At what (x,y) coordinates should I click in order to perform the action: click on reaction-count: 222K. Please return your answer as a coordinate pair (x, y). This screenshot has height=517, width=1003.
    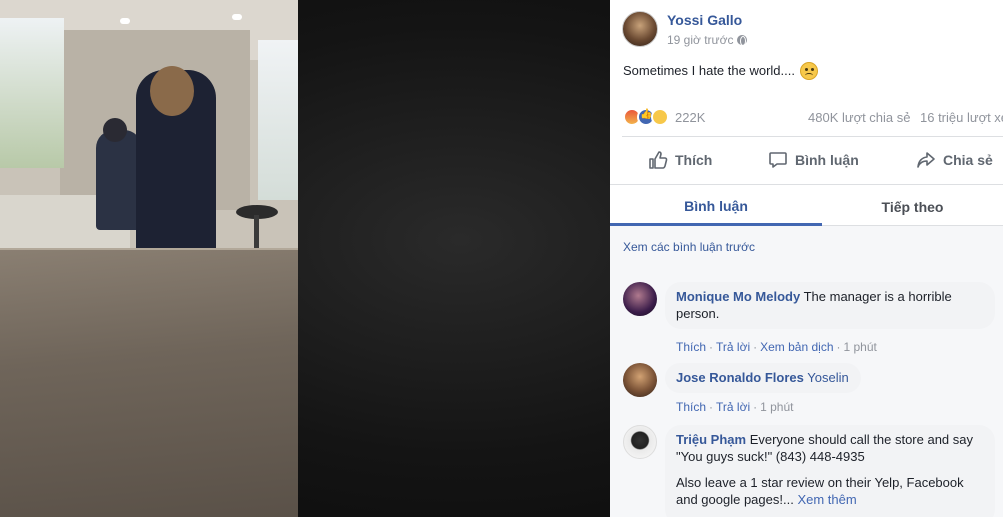
    Looking at the image, I should click on (690, 117).